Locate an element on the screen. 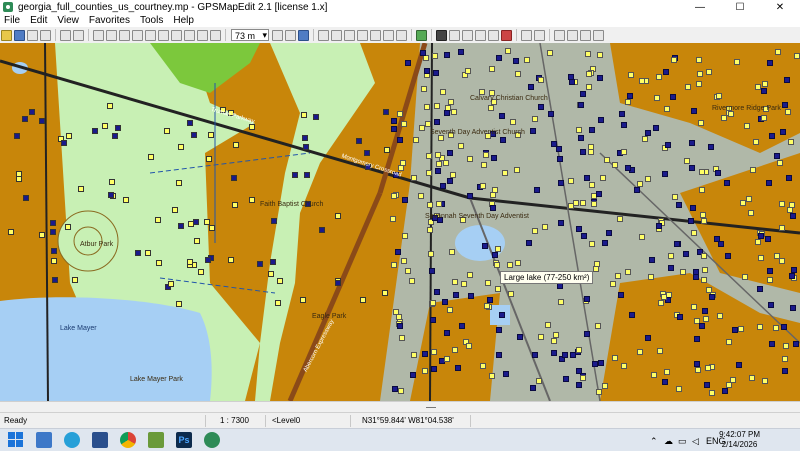 The width and height of the screenshot is (800, 451). labels-icon is located at coordinates (323, 35).